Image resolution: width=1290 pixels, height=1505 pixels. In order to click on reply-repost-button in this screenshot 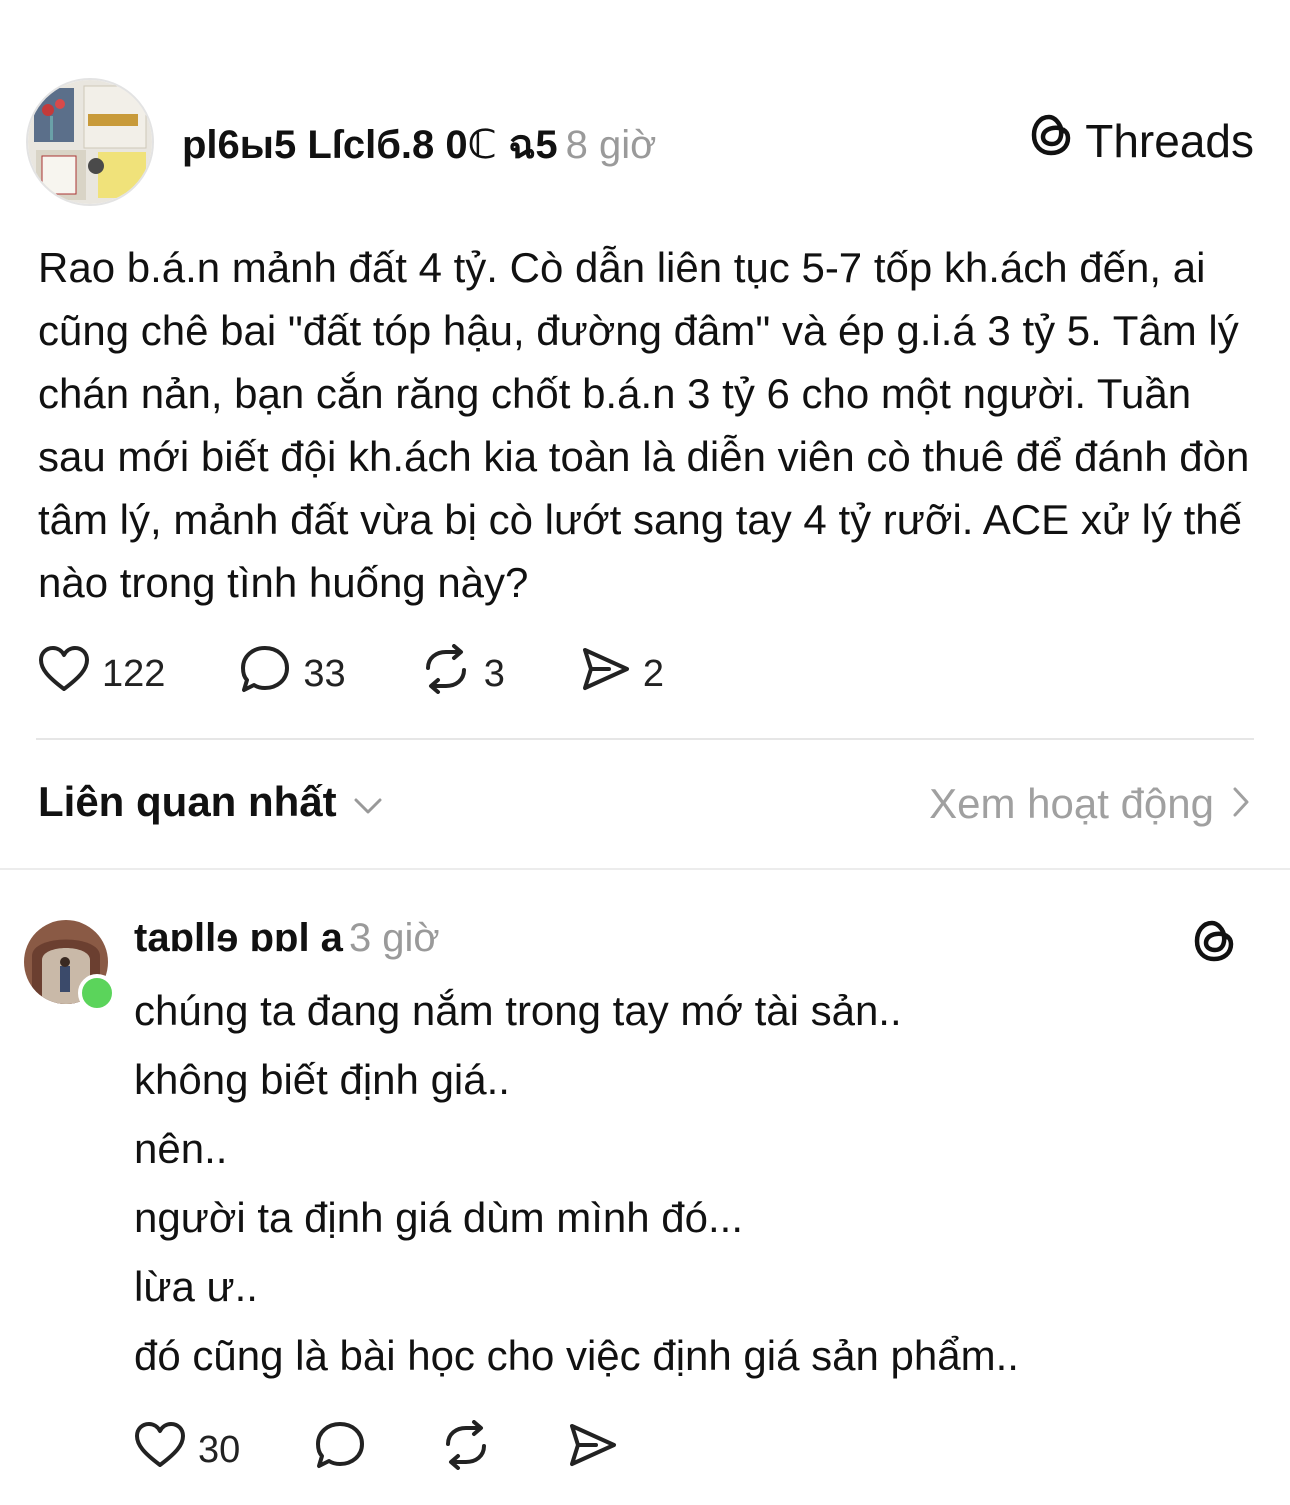, I will do `click(466, 1450)`.